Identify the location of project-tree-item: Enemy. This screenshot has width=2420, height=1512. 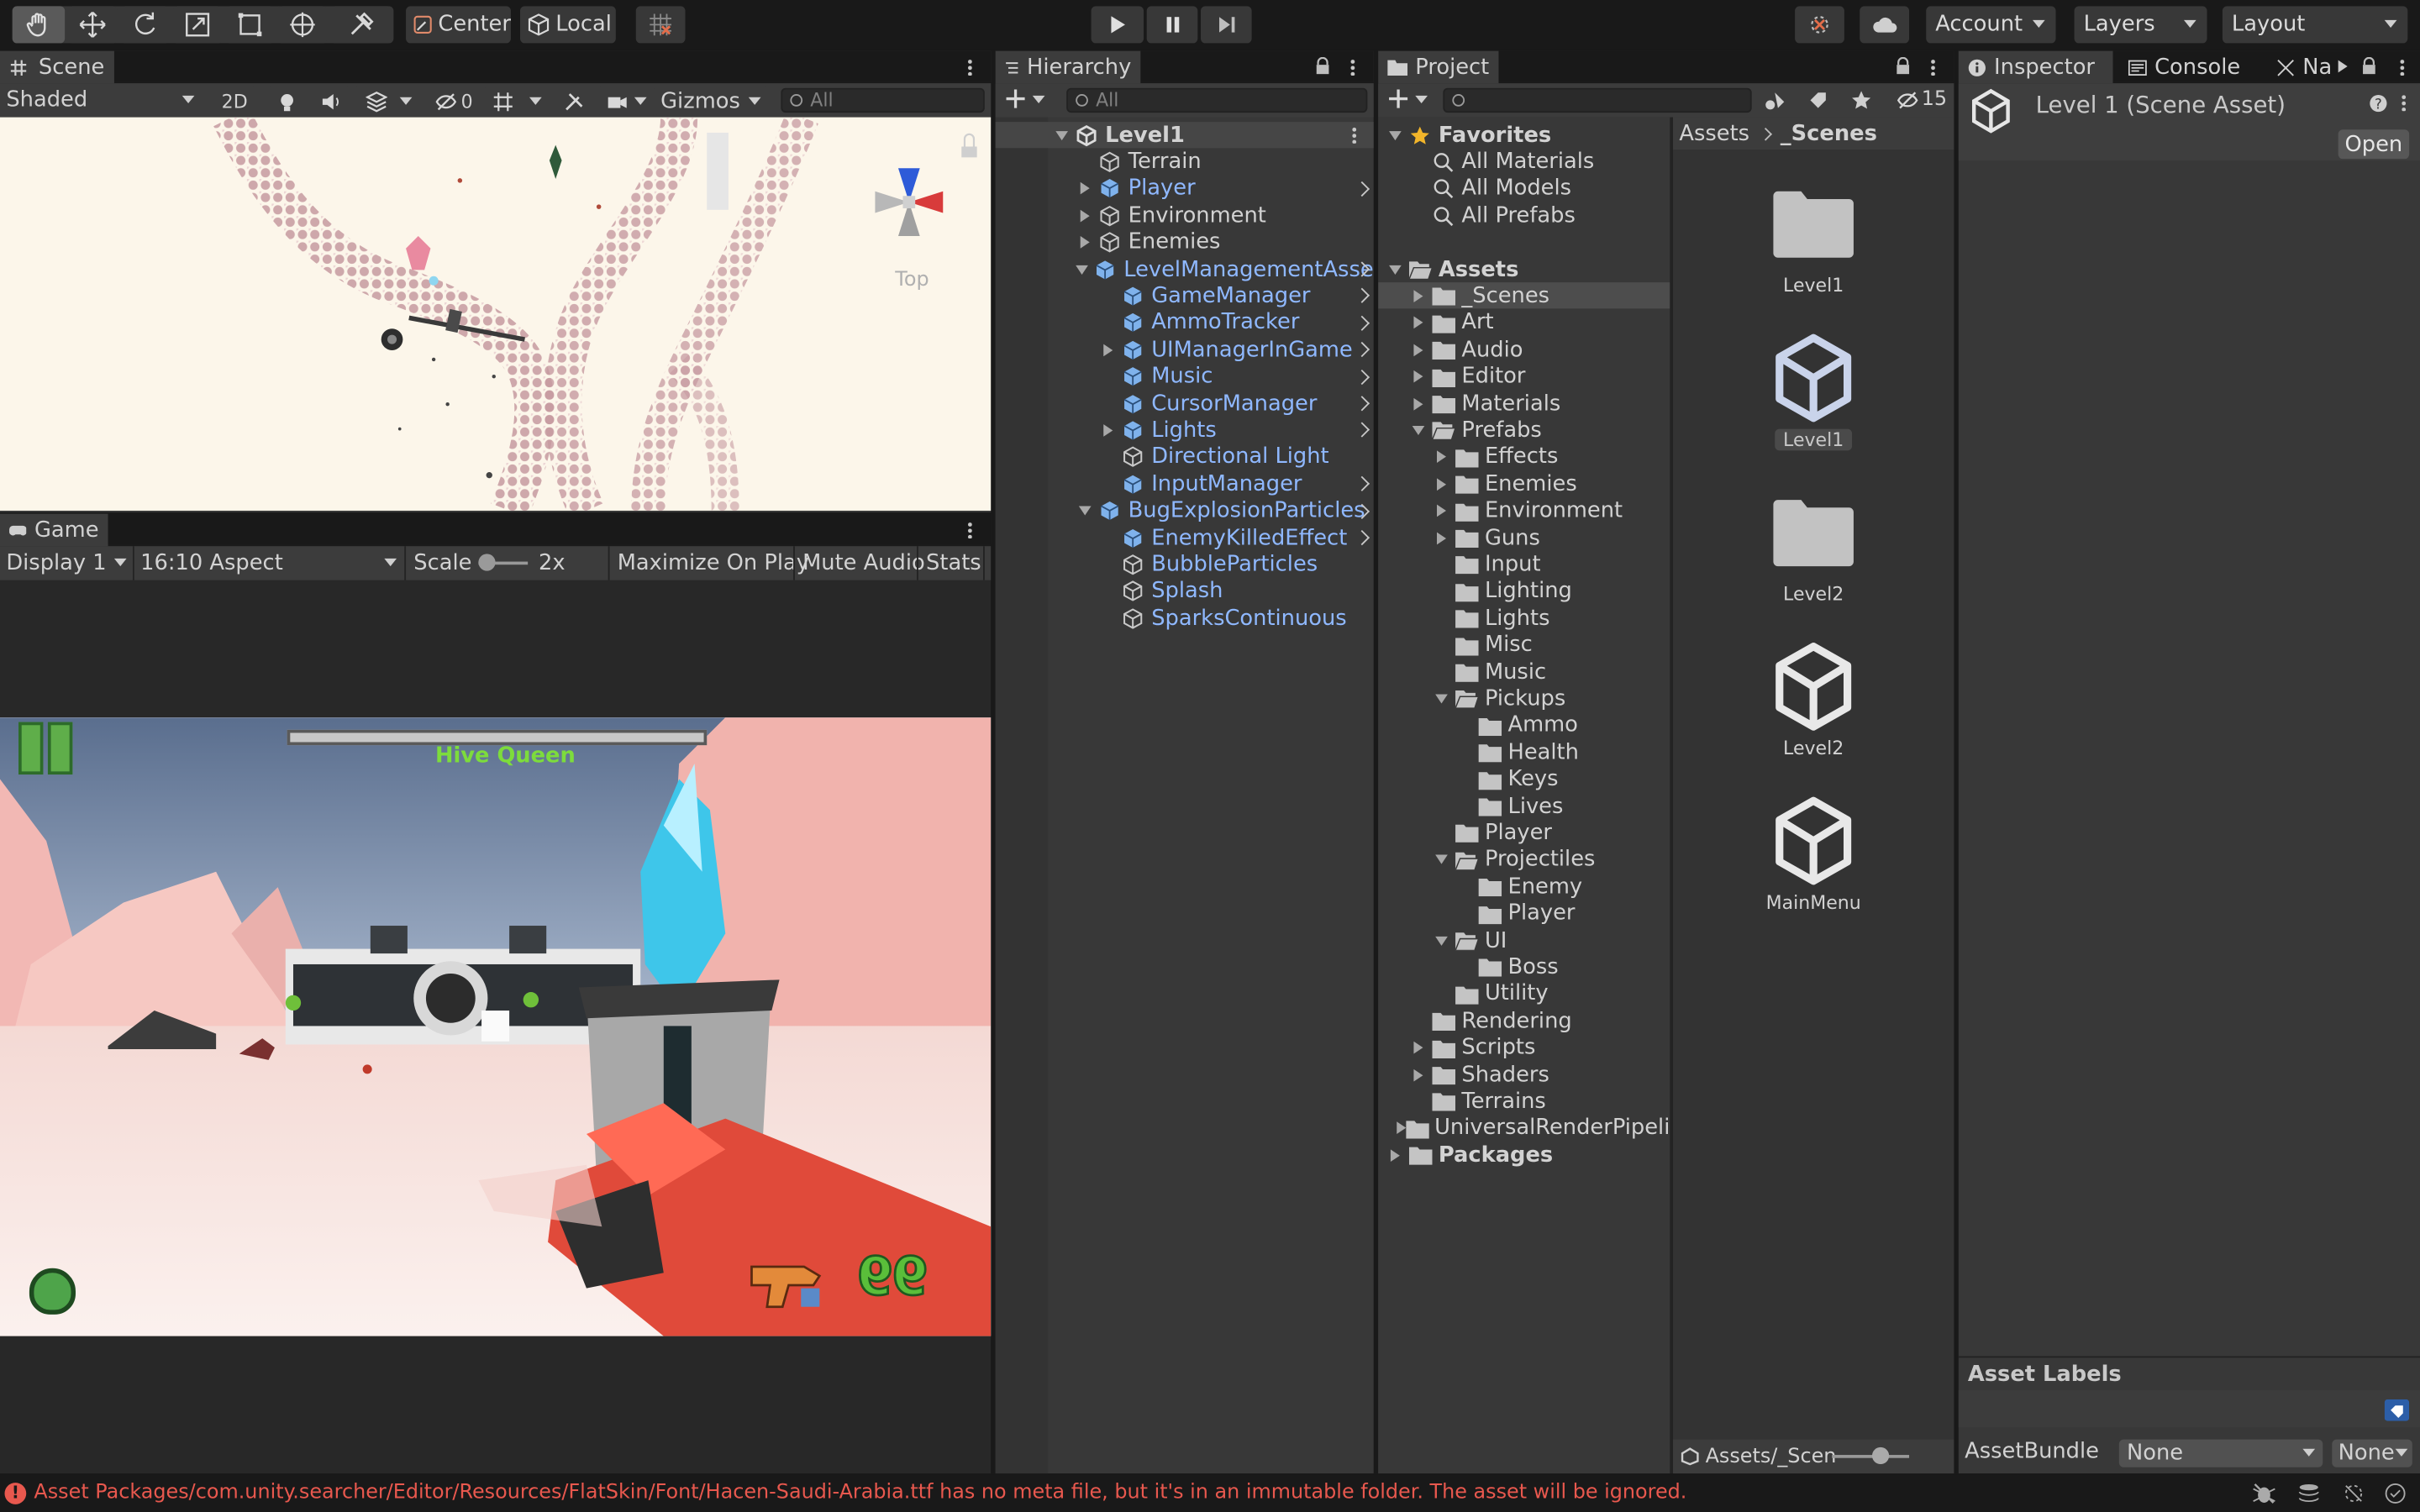
(1524, 887).